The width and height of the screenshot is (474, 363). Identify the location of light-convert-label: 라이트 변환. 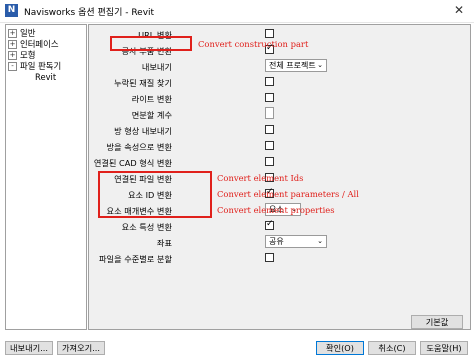
(151, 99).